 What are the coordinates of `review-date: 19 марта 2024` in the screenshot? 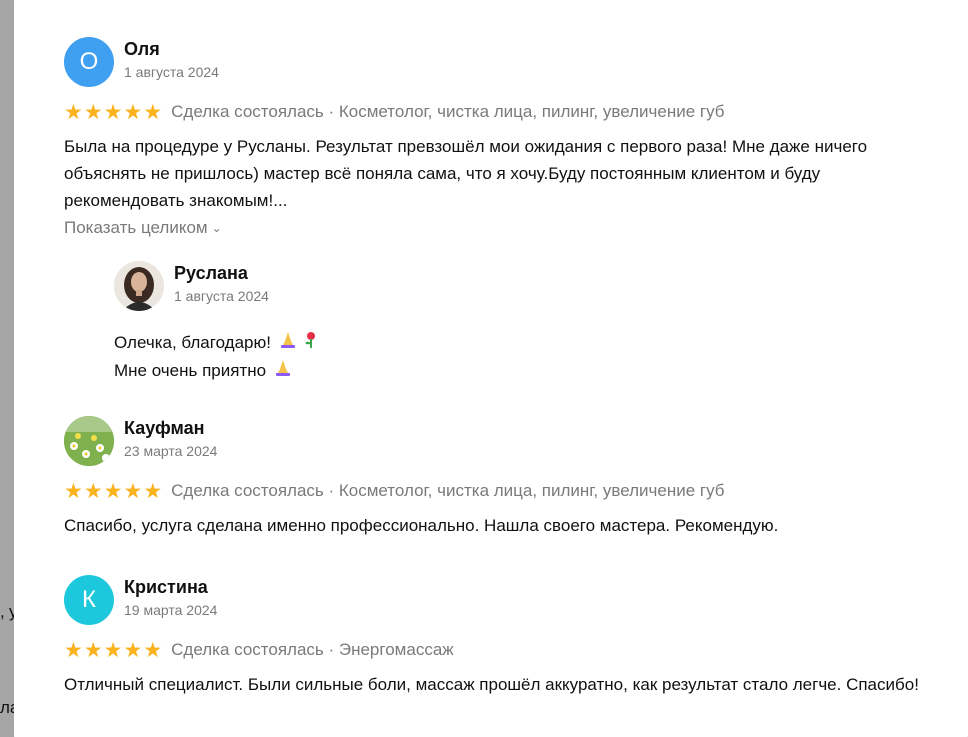 It's located at (171, 610).